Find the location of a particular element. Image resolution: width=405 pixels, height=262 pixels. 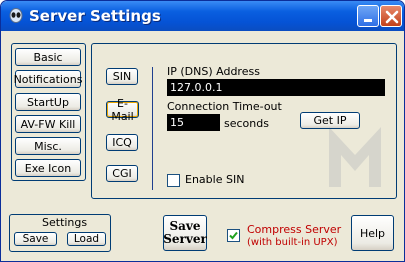

compress-server-sublabel: (with built-in UPX) is located at coordinates (292, 242).